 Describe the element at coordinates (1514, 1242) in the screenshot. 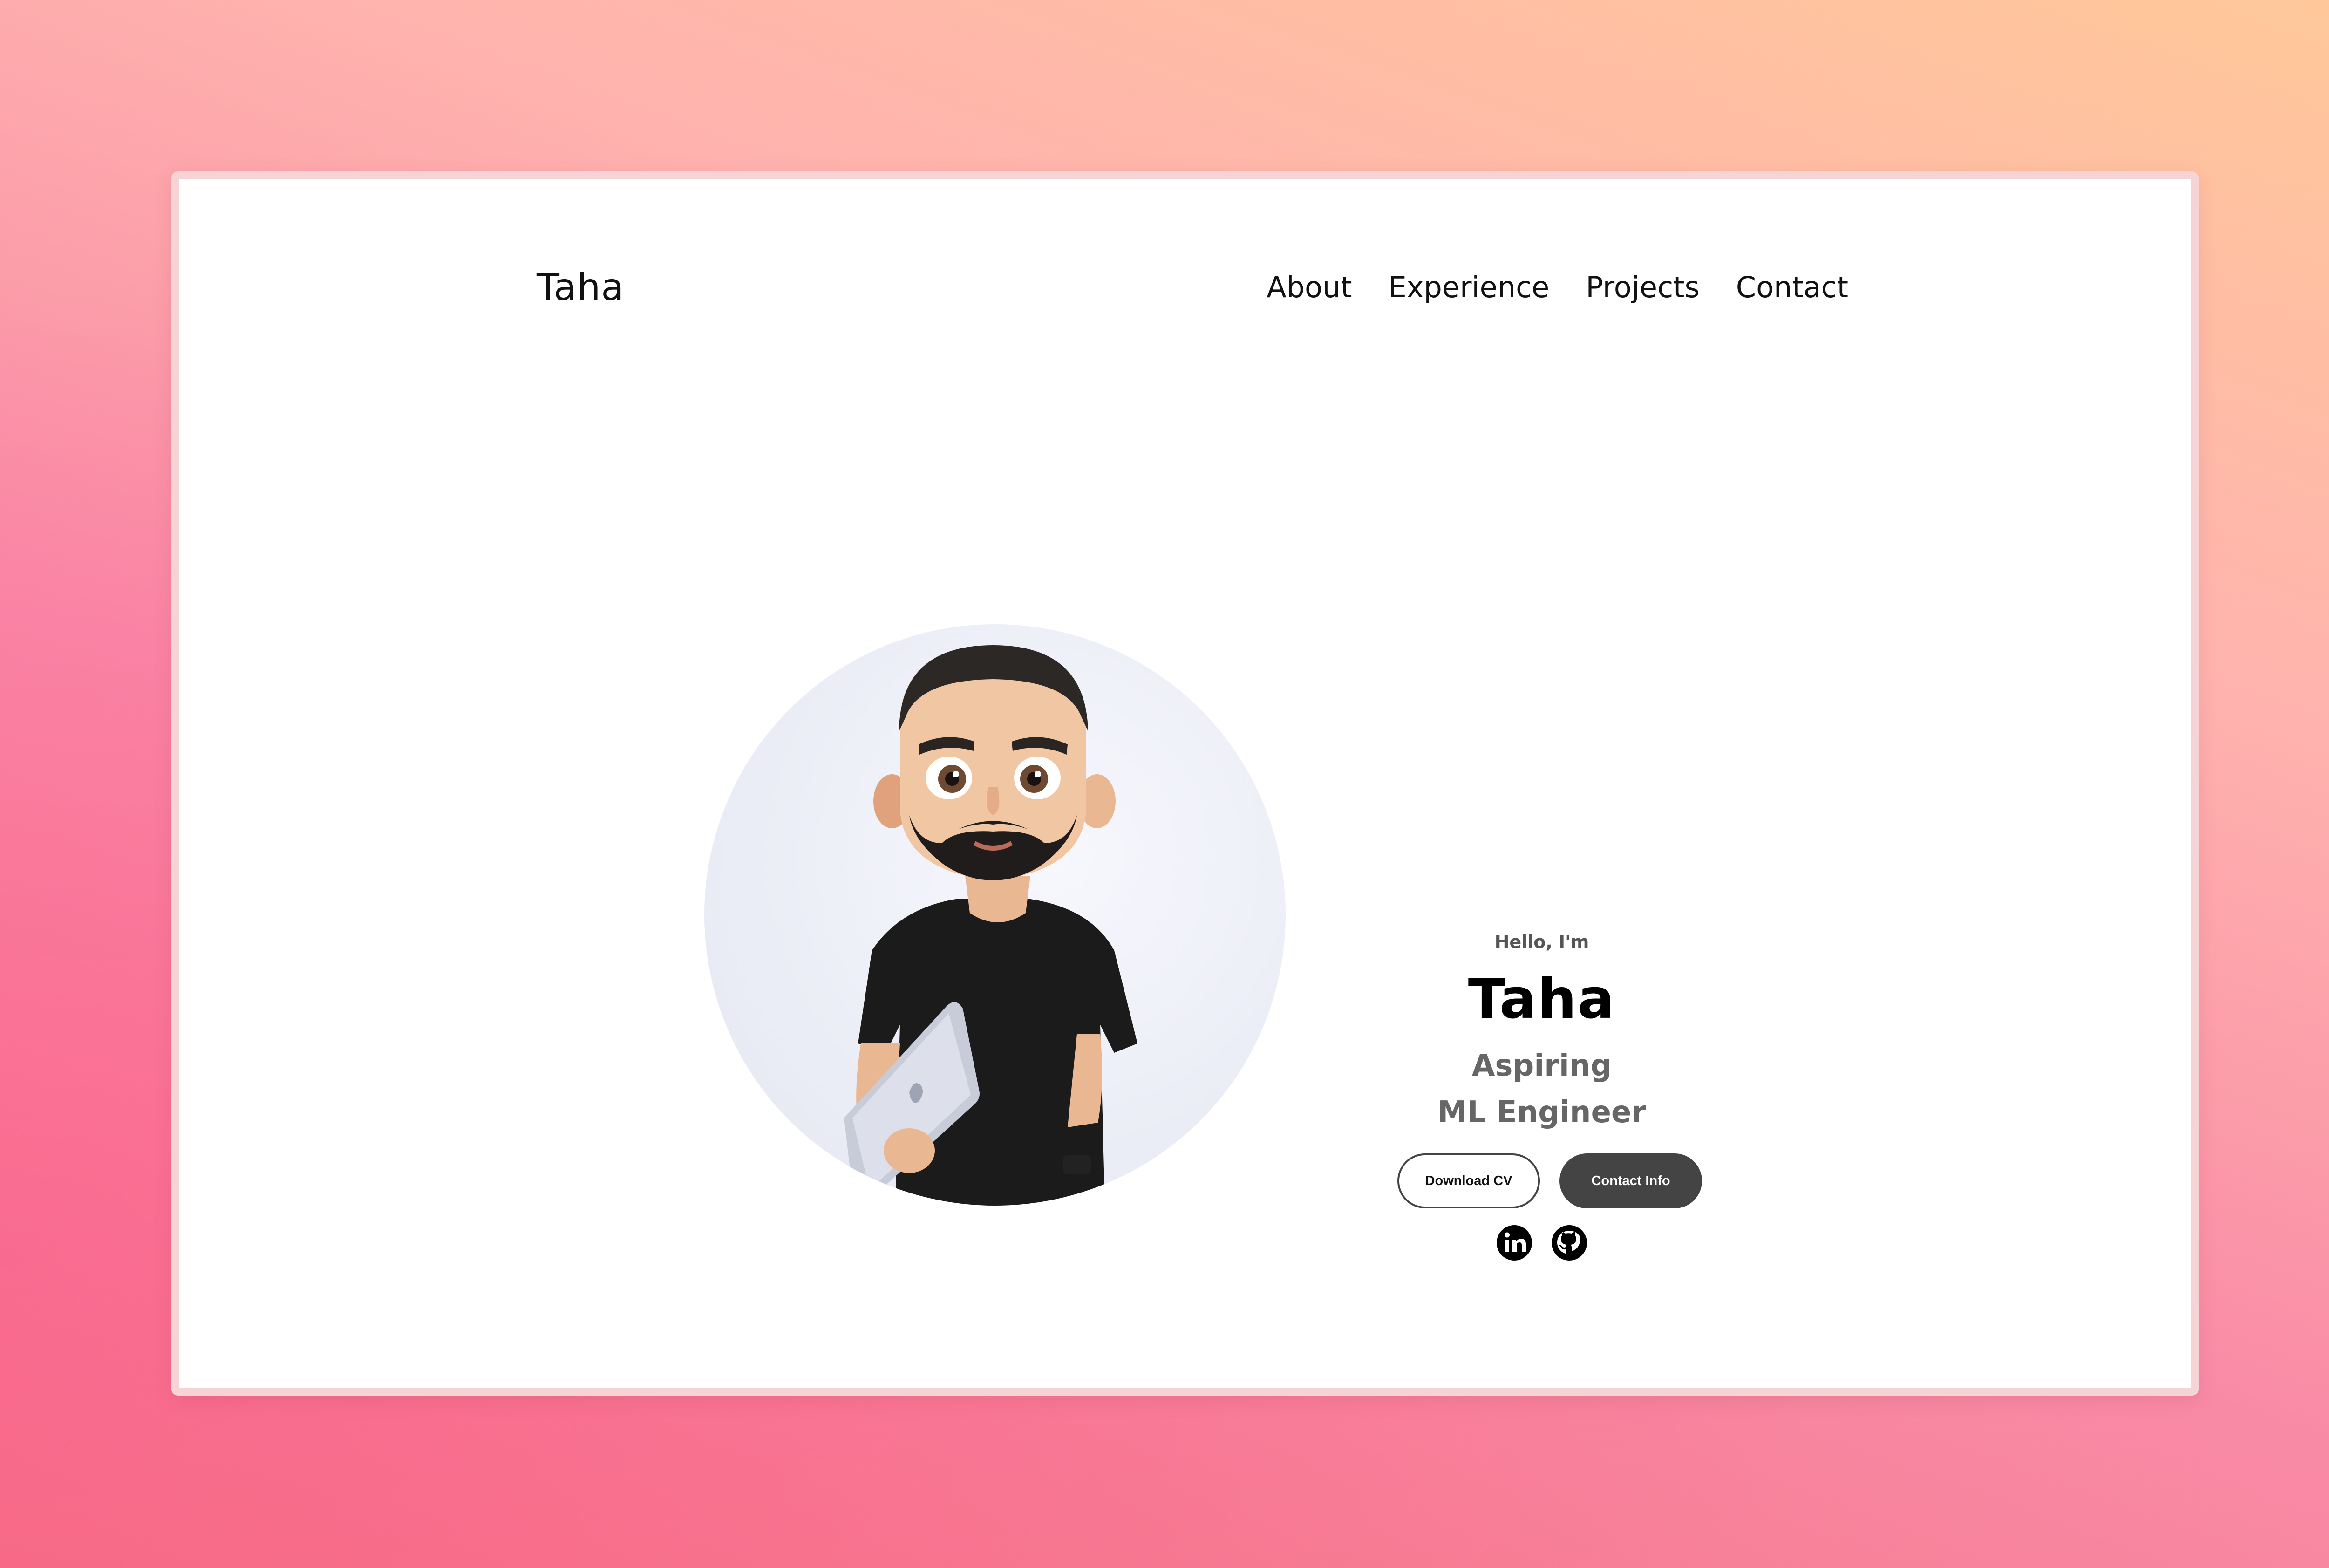

I see `linkedin-icon` at that location.